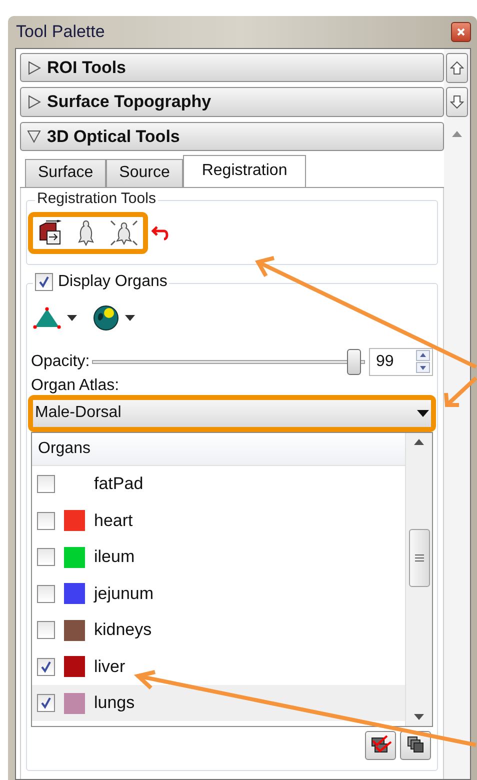  I want to click on accordion-header: Surface Topography, so click(232, 102).